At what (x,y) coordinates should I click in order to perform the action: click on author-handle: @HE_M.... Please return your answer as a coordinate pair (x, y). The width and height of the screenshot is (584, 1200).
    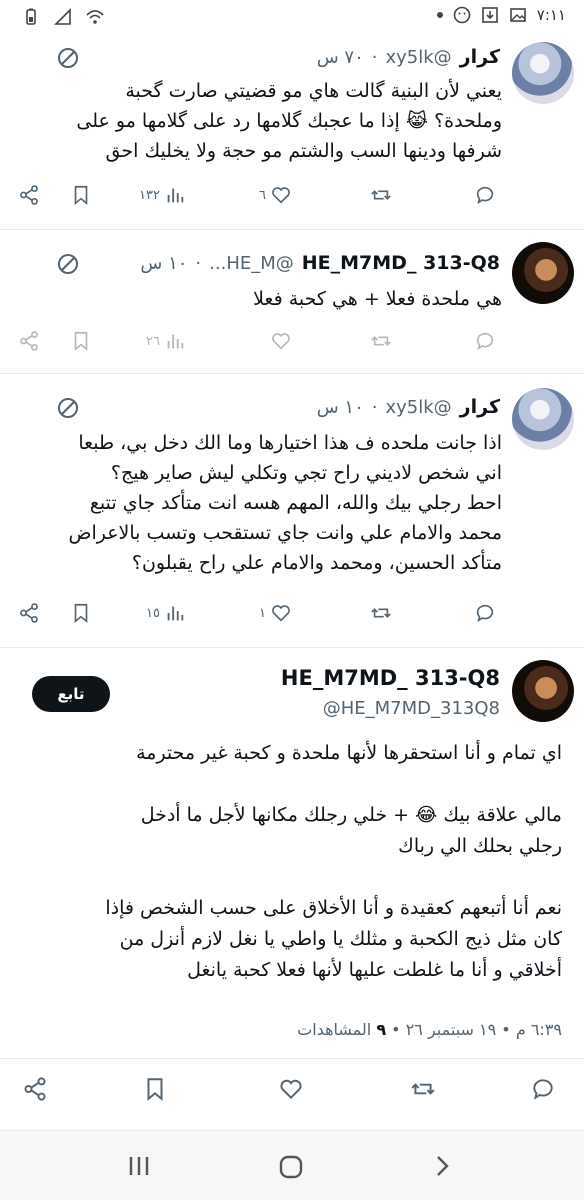
    Looking at the image, I should click on (251, 263).